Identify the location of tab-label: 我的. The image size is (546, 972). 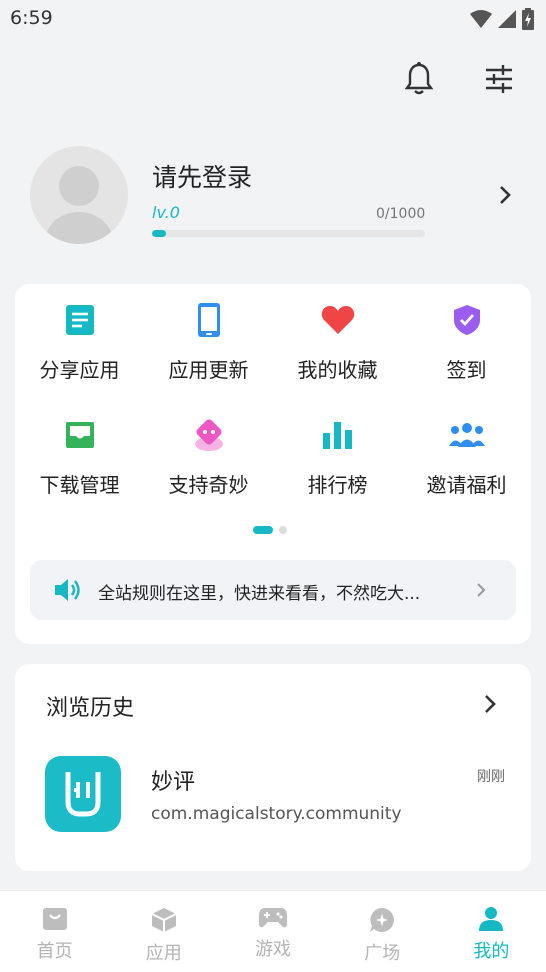
(491, 951).